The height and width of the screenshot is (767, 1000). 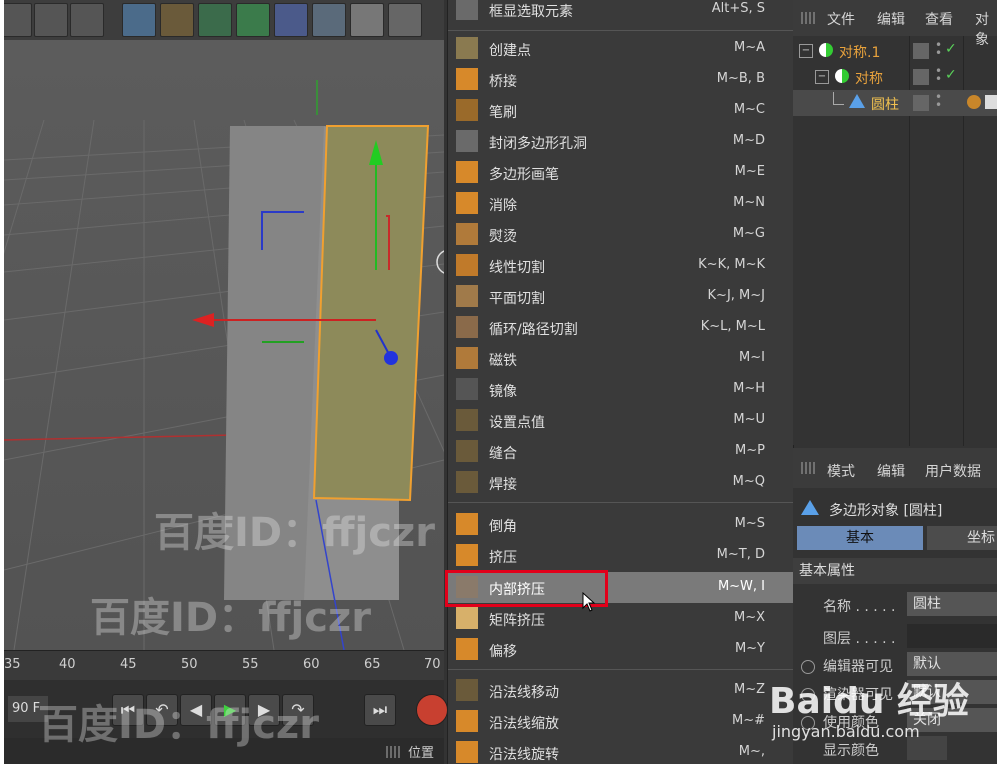 I want to click on record-icon, so click(x=432, y=710).